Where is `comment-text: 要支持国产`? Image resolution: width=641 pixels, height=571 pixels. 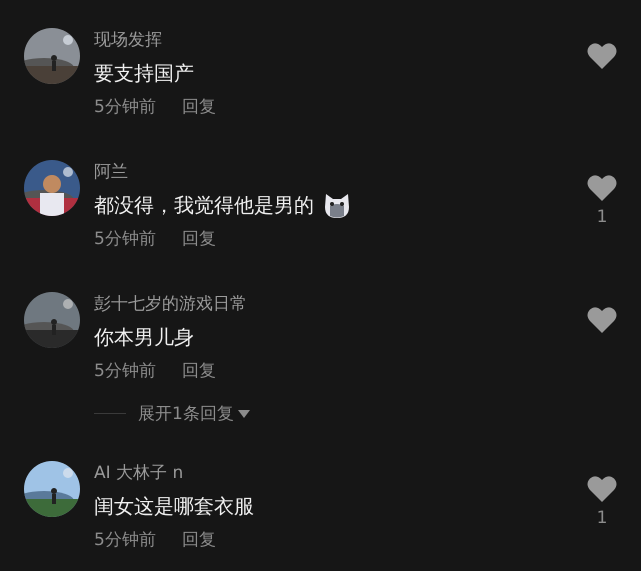 comment-text: 要支持国产 is located at coordinates (144, 73).